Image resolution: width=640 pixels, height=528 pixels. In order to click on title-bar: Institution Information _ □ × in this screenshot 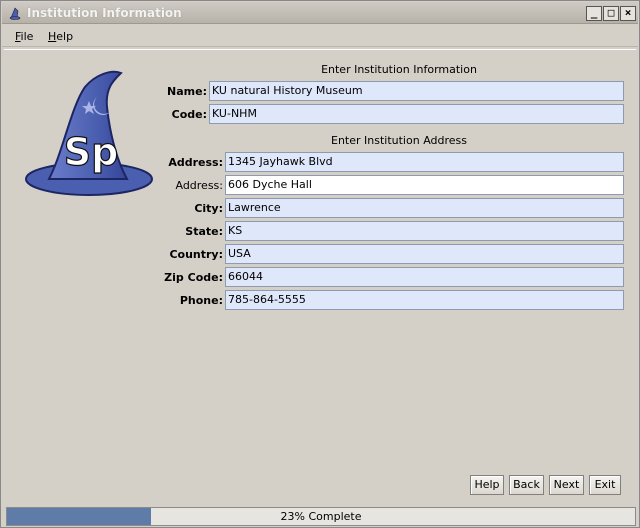, I will do `click(320, 13)`.